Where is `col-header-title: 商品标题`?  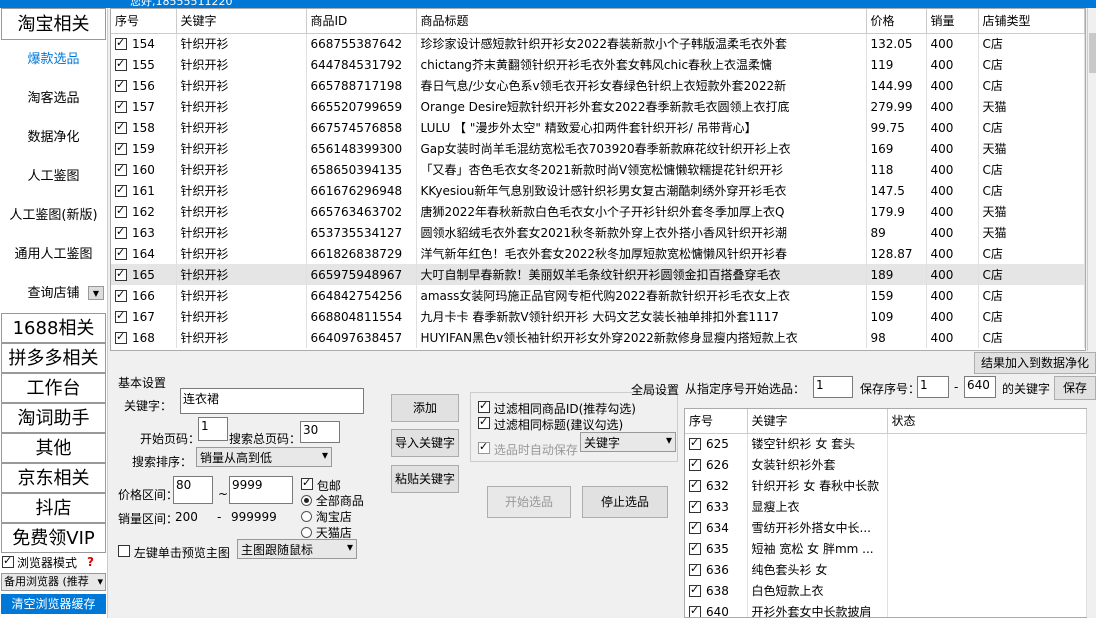
col-header-title: 商品标题 is located at coordinates (641, 21).